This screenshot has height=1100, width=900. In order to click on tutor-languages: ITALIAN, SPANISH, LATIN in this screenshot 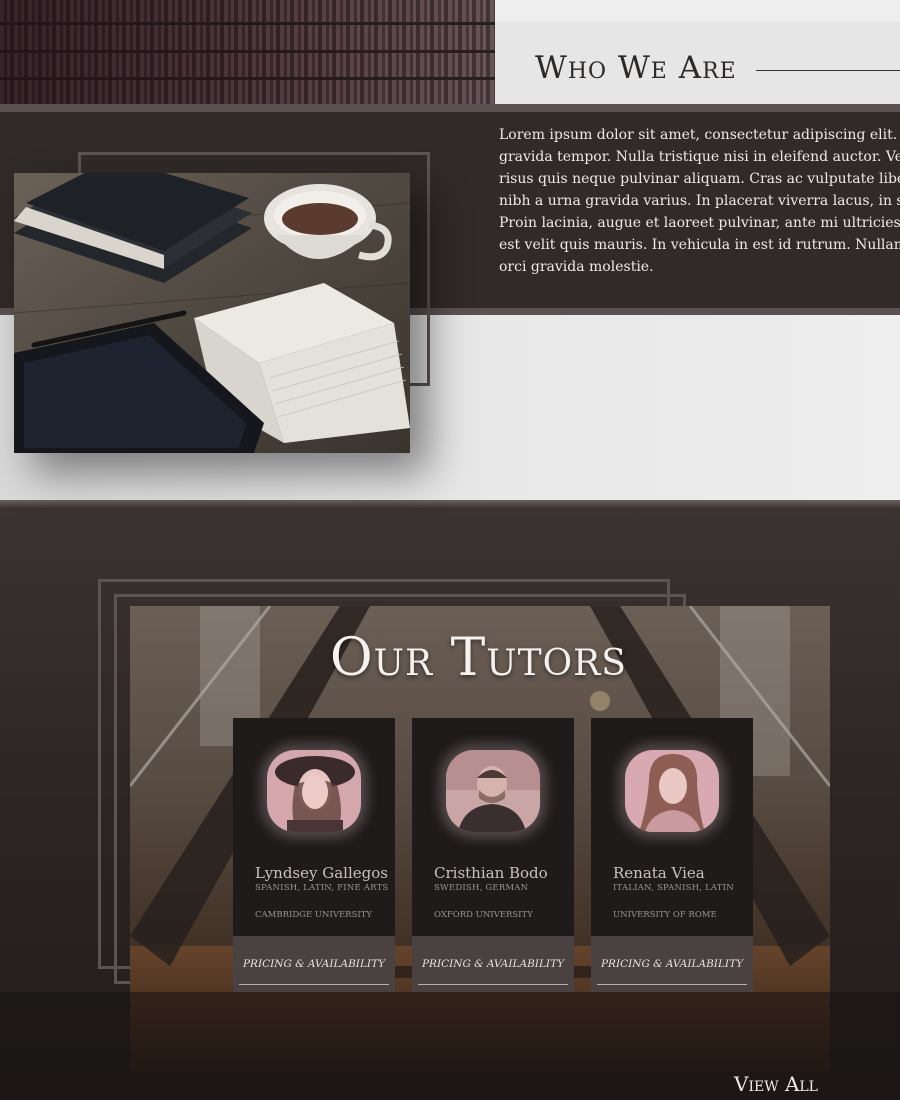, I will do `click(673, 888)`.